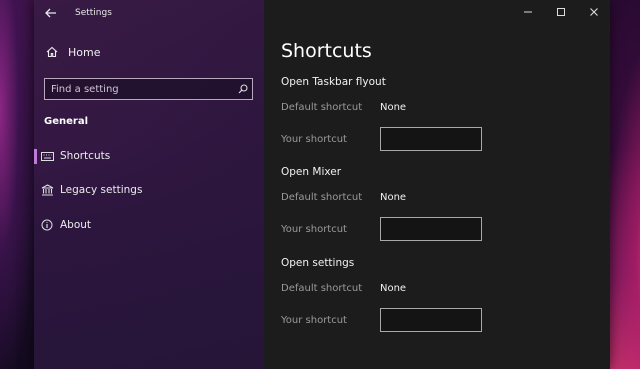 This screenshot has height=369, width=640. What do you see at coordinates (101, 190) in the screenshot?
I see `sidebar-item-label: Legacy settings` at bounding box center [101, 190].